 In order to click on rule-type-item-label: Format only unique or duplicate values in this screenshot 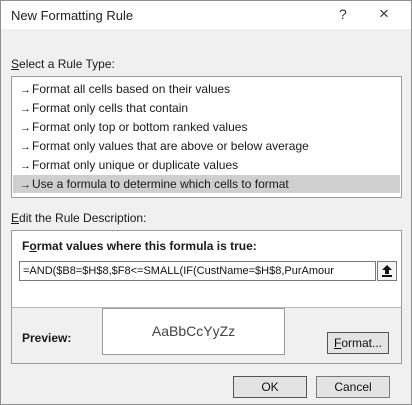, I will do `click(135, 165)`.